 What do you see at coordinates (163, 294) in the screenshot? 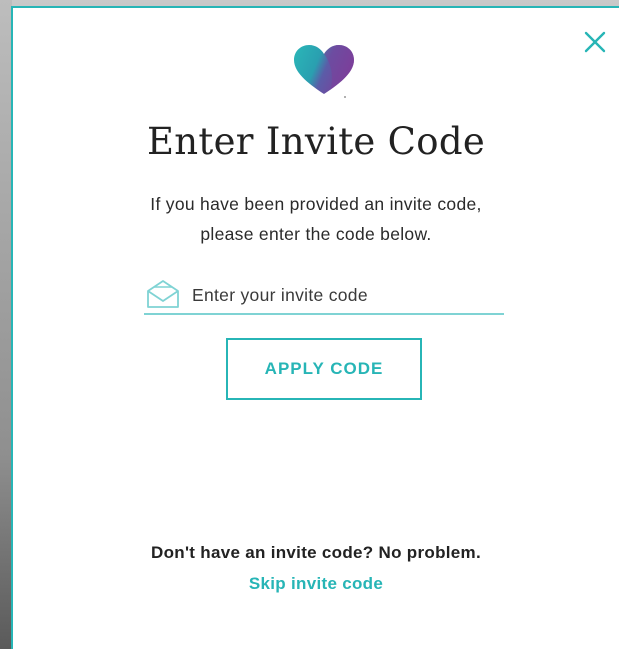
I see `envelope-icon` at bounding box center [163, 294].